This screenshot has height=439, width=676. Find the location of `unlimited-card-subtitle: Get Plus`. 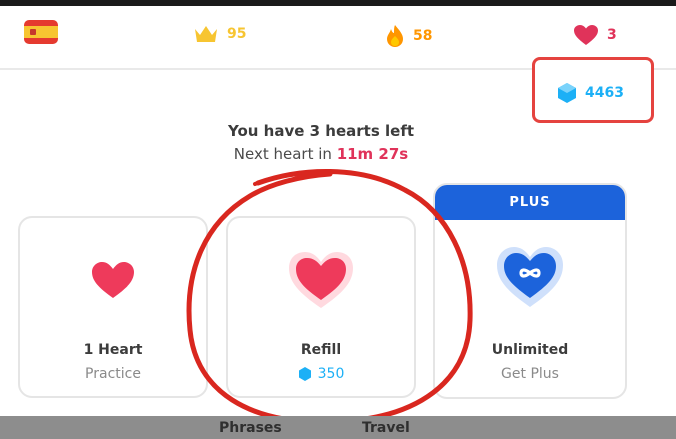

unlimited-card-subtitle: Get Plus is located at coordinates (530, 374).